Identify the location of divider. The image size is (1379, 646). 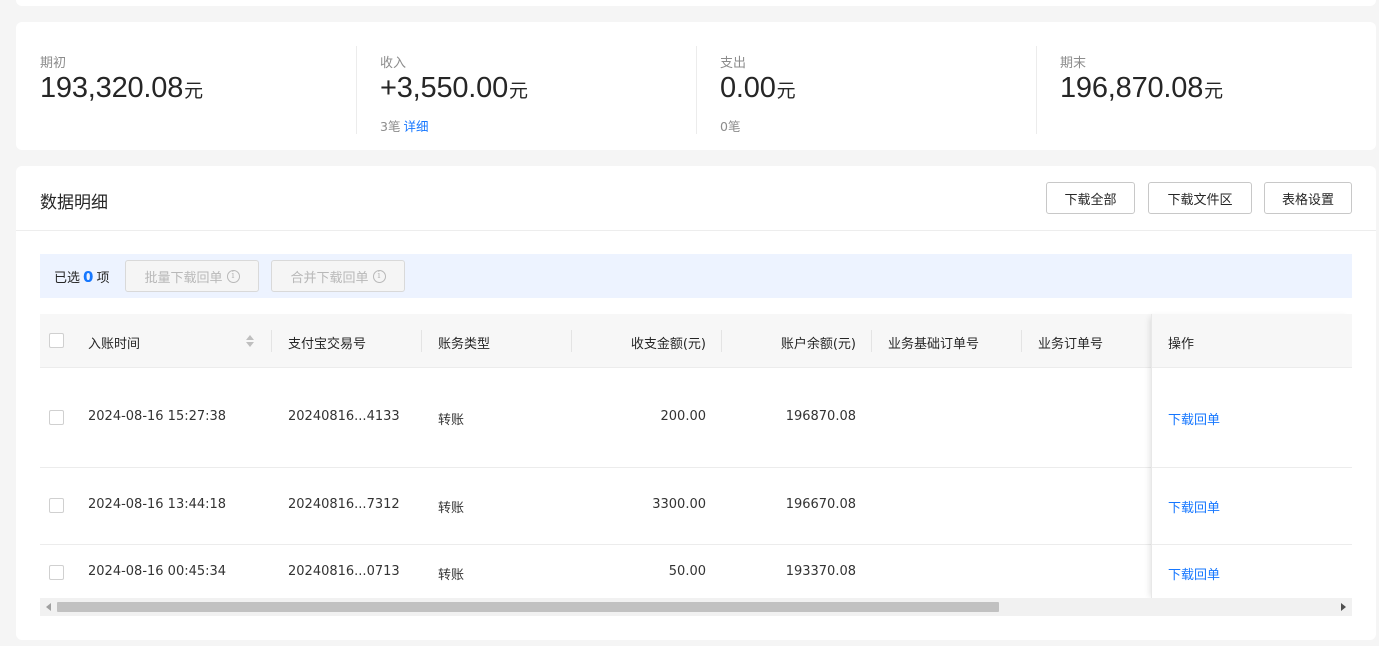
(696, 230).